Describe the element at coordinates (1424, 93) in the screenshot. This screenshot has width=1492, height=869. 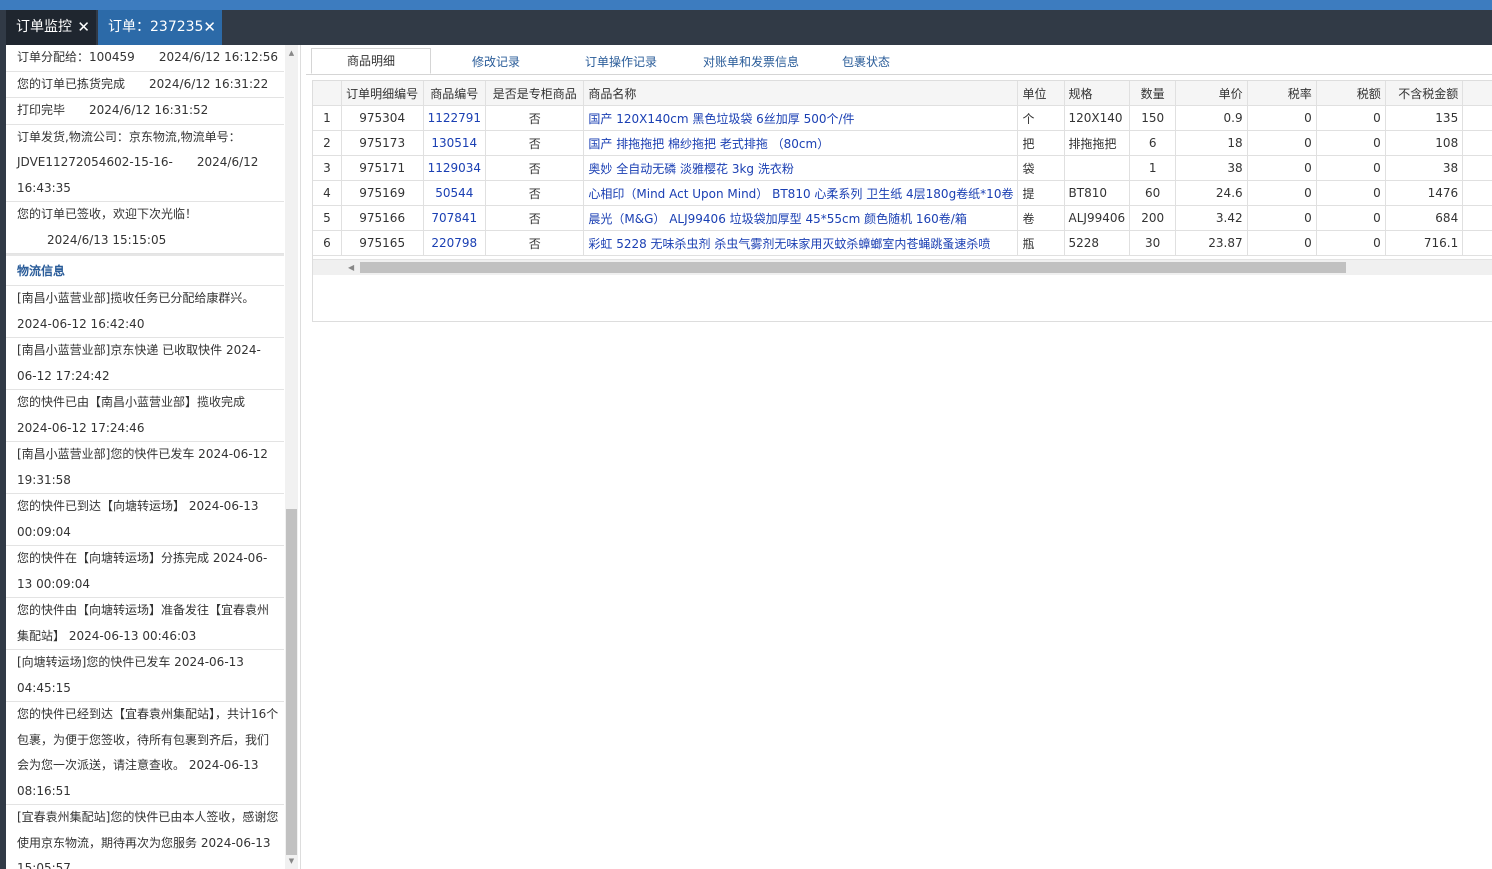
I see `col-header: 不含税金额` at that location.